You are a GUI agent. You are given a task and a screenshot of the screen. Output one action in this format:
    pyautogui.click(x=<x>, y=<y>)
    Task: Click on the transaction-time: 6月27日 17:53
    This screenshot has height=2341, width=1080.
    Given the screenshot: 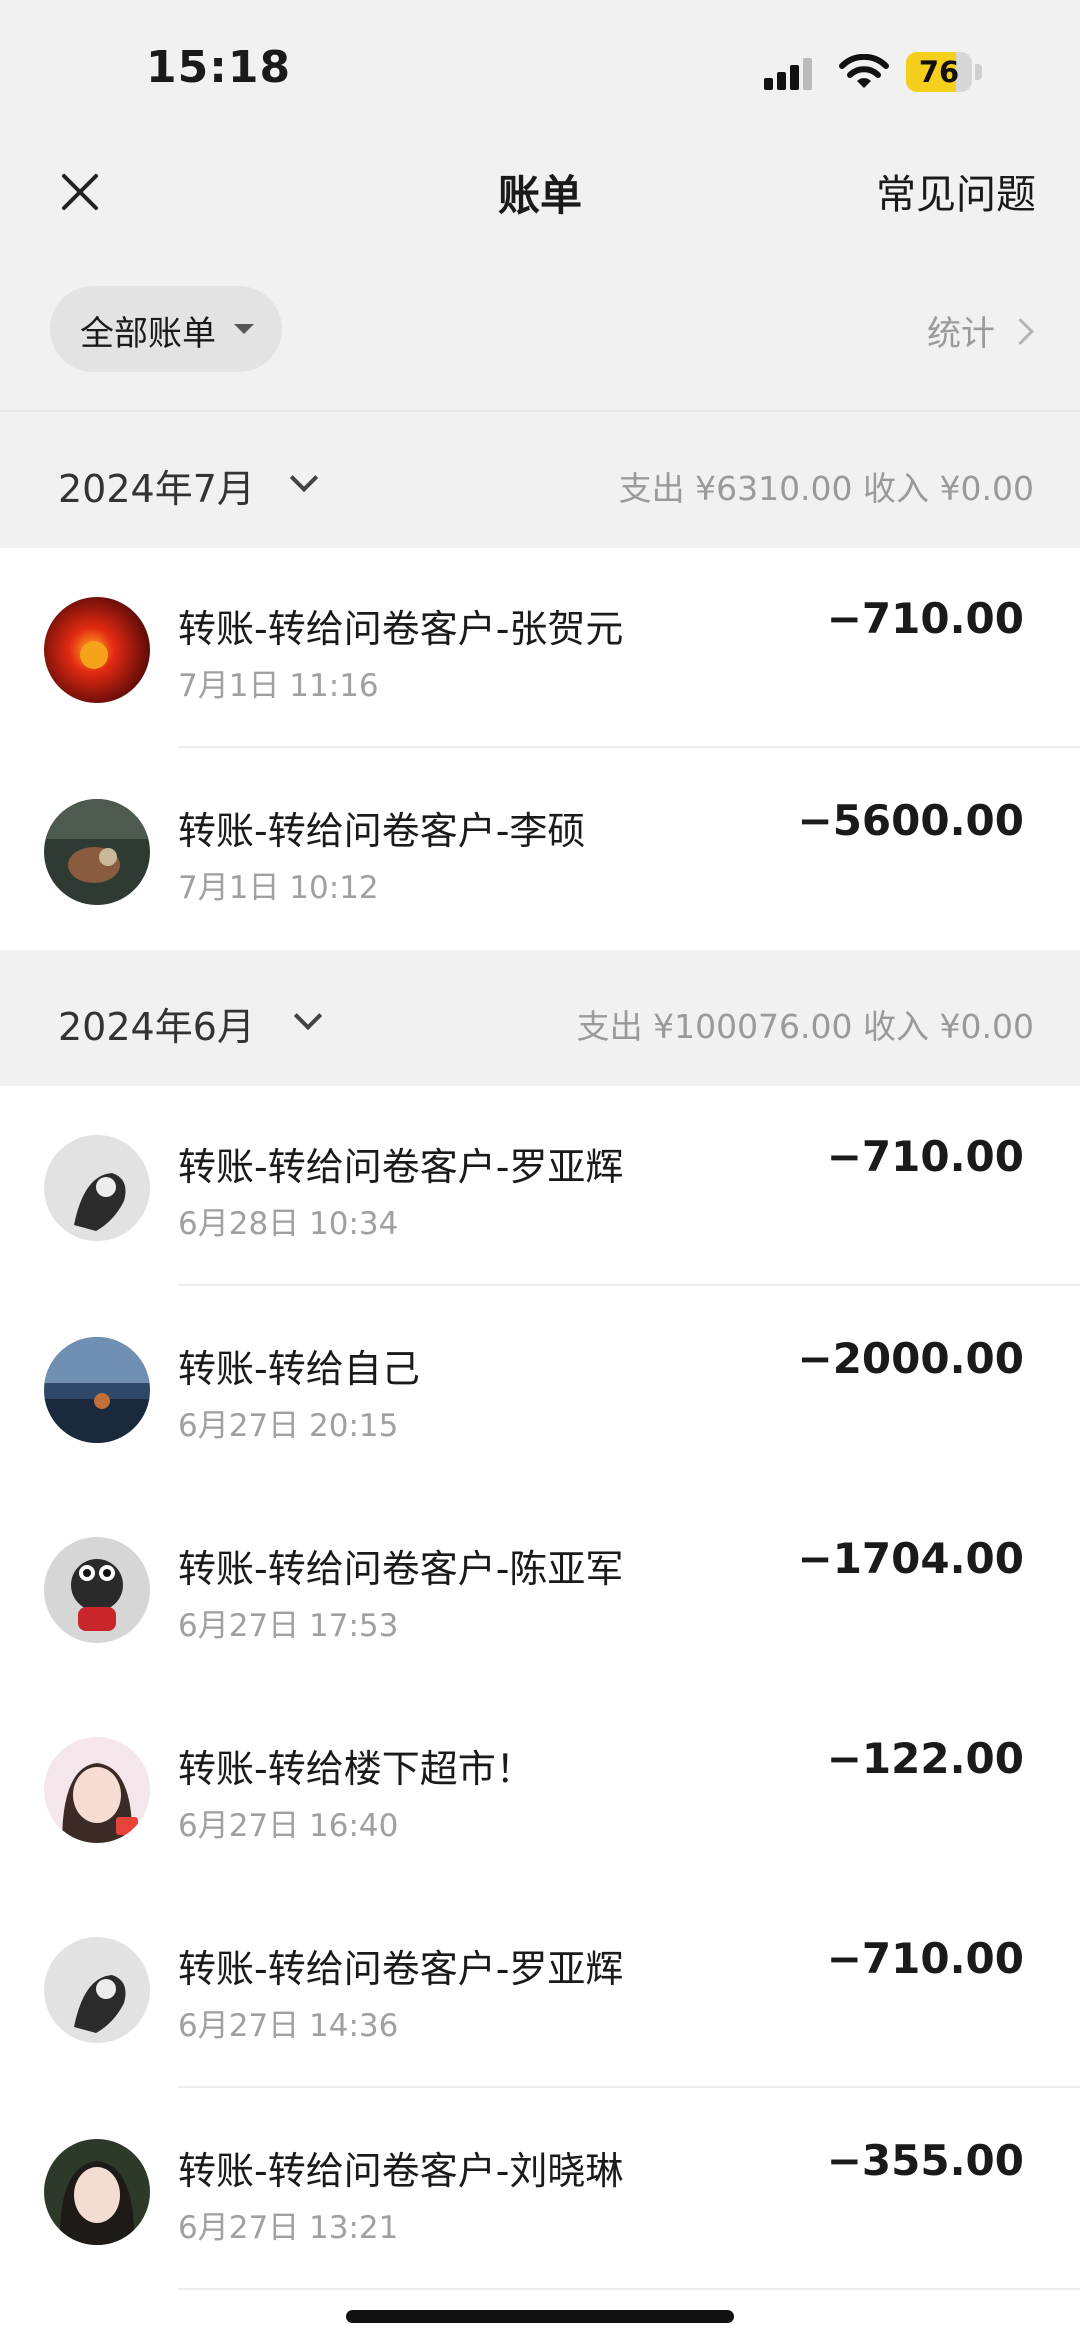 What is the action you would take?
    pyautogui.click(x=288, y=1626)
    